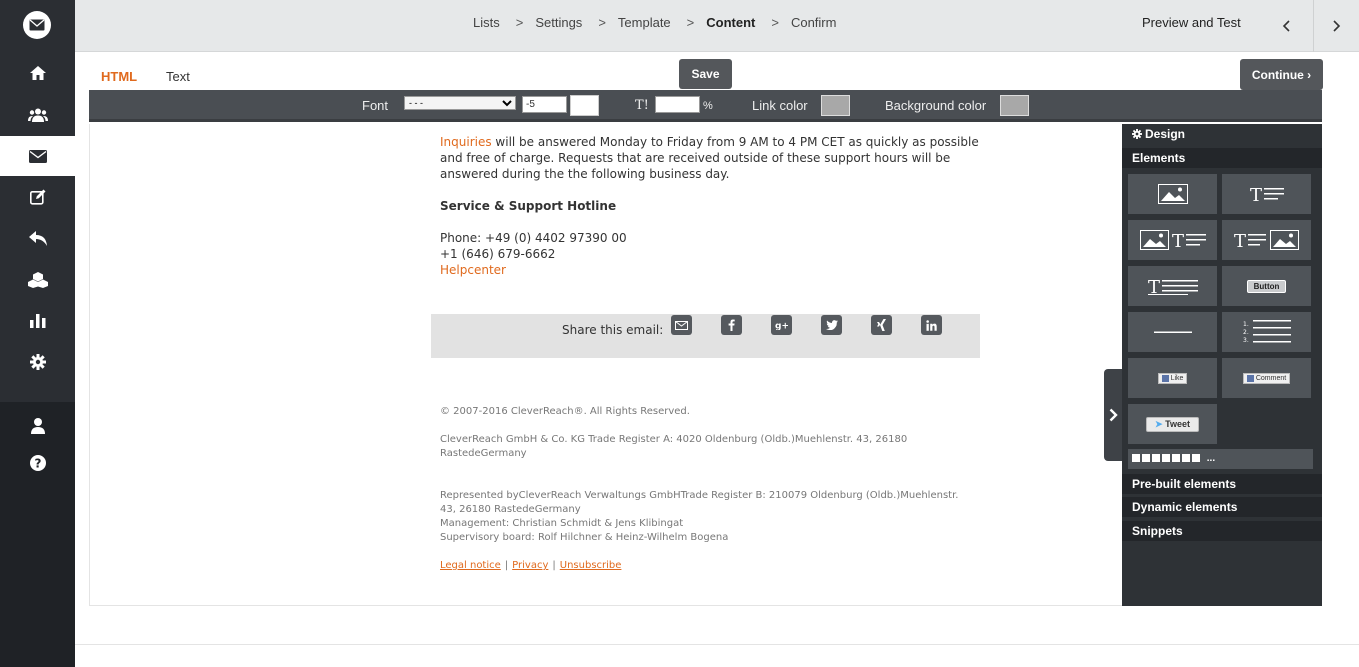 Image resolution: width=1359 pixels, height=667 pixels. Describe the element at coordinates (1246, 340) in the screenshot. I see `svg-text: 3.` at that location.